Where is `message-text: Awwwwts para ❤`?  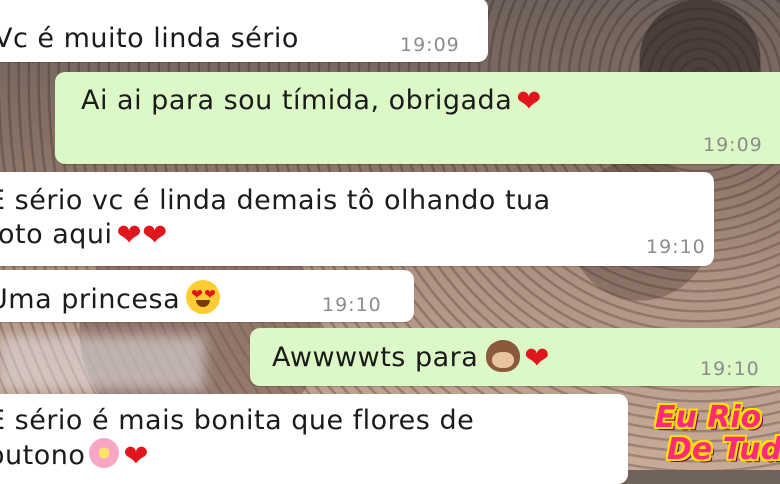 message-text: Awwwwts para ❤ is located at coordinates (411, 358).